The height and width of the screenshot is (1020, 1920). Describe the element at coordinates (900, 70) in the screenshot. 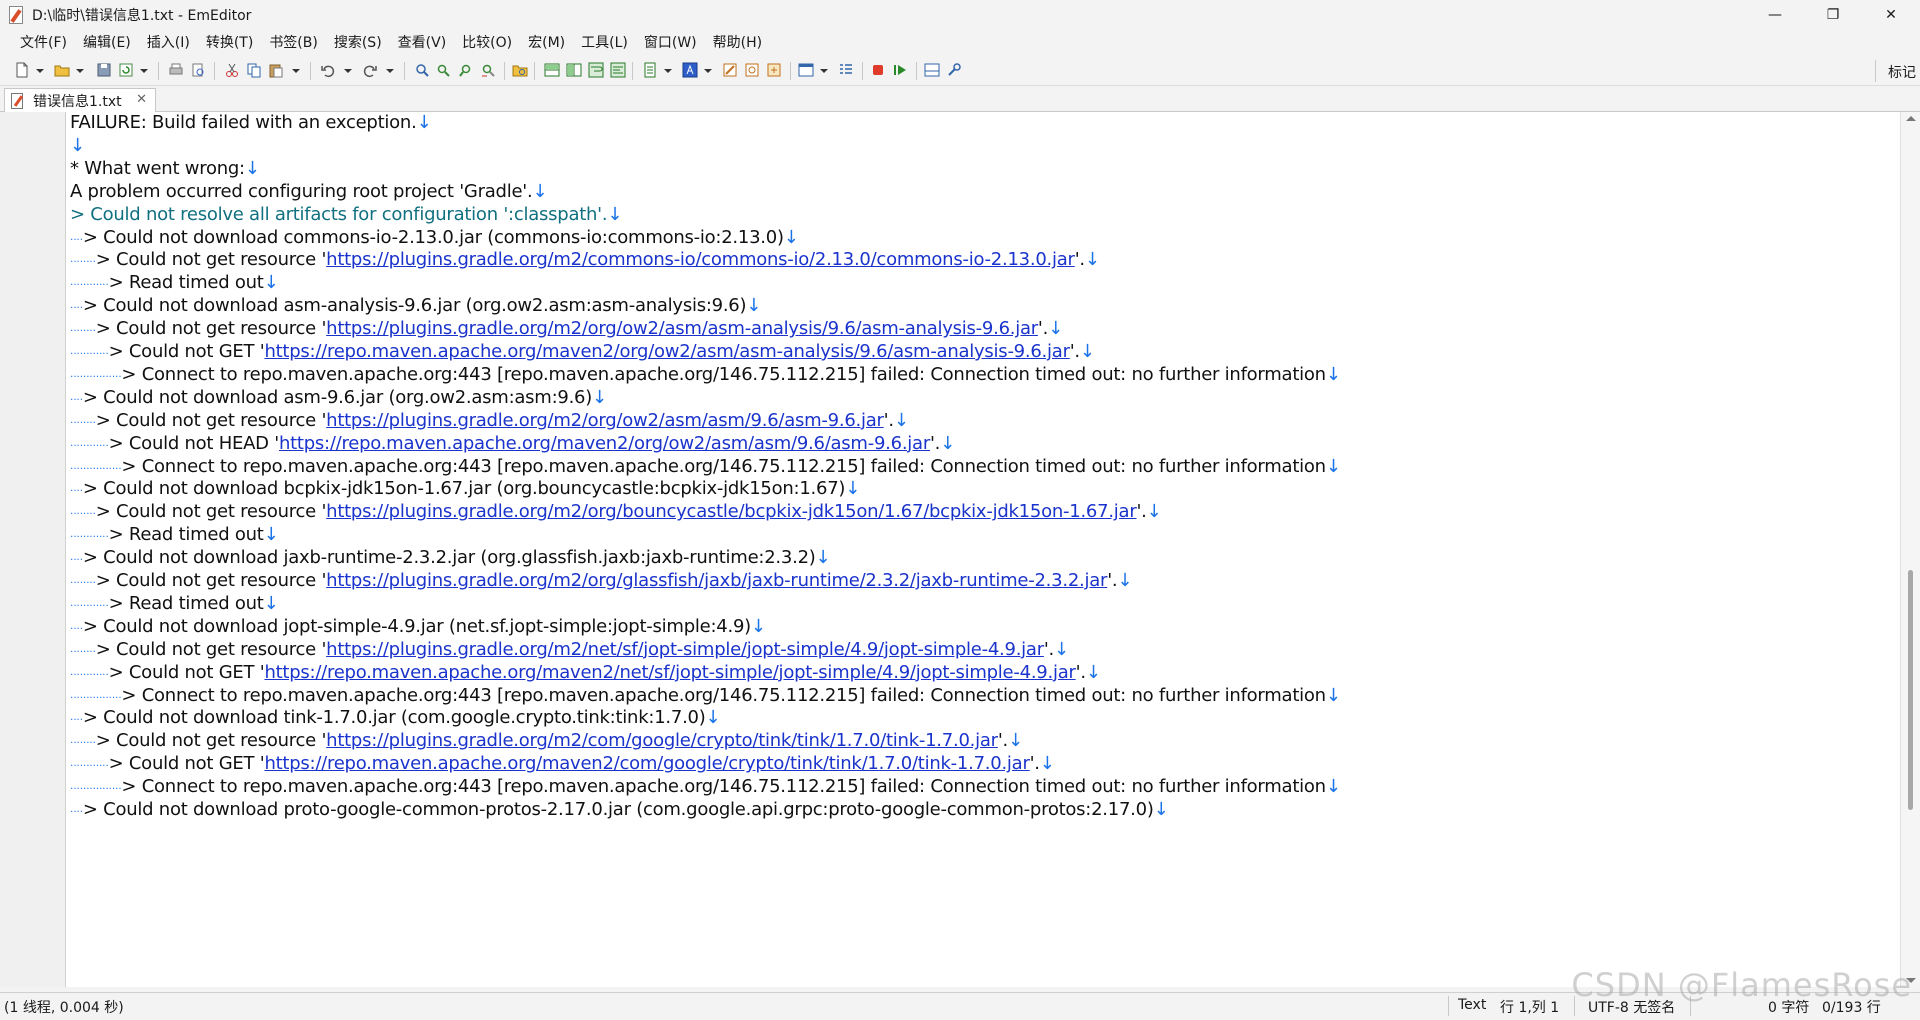

I see `run-macro-icon` at that location.